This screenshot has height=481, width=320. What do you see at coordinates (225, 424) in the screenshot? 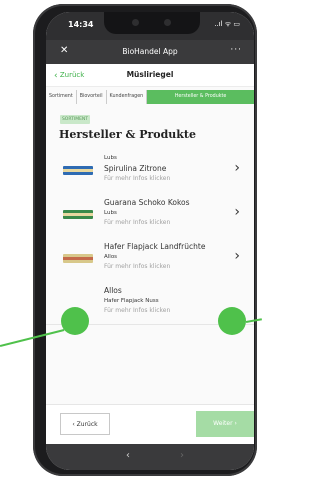
I see `next-button: Weiter ›` at bounding box center [225, 424].